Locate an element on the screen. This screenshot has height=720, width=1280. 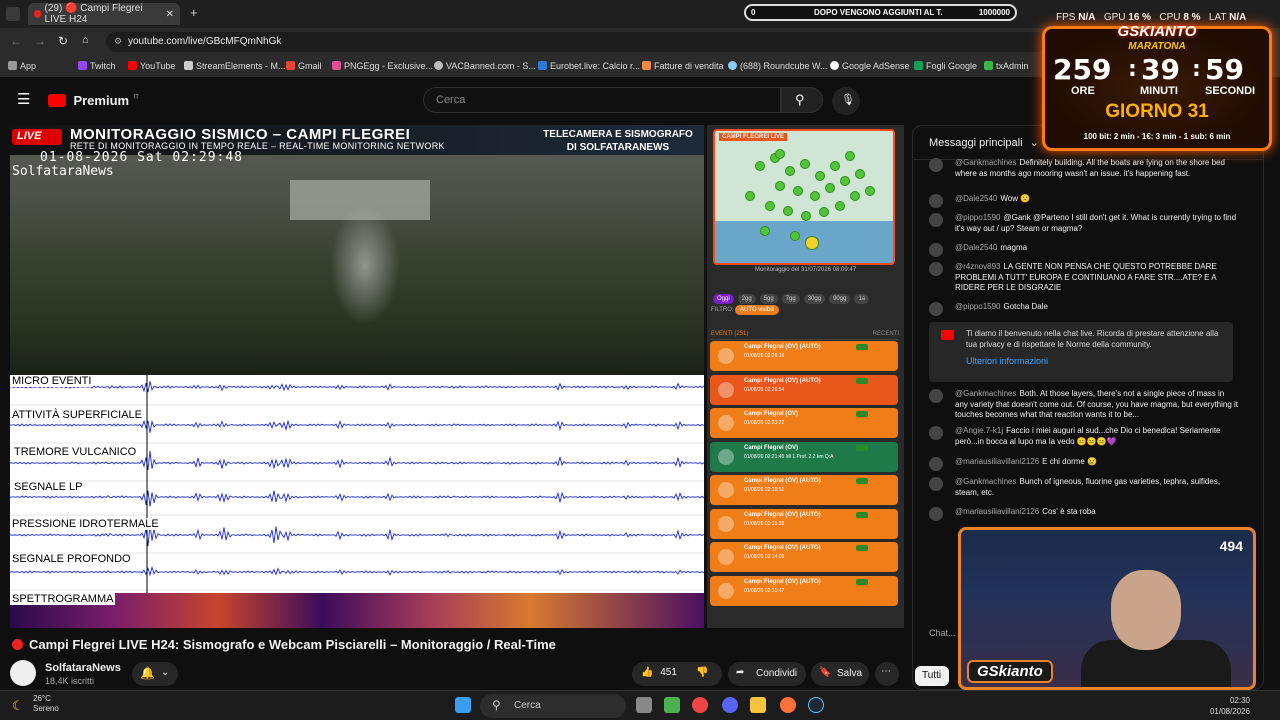
channel-avatar is located at coordinates (23, 673).